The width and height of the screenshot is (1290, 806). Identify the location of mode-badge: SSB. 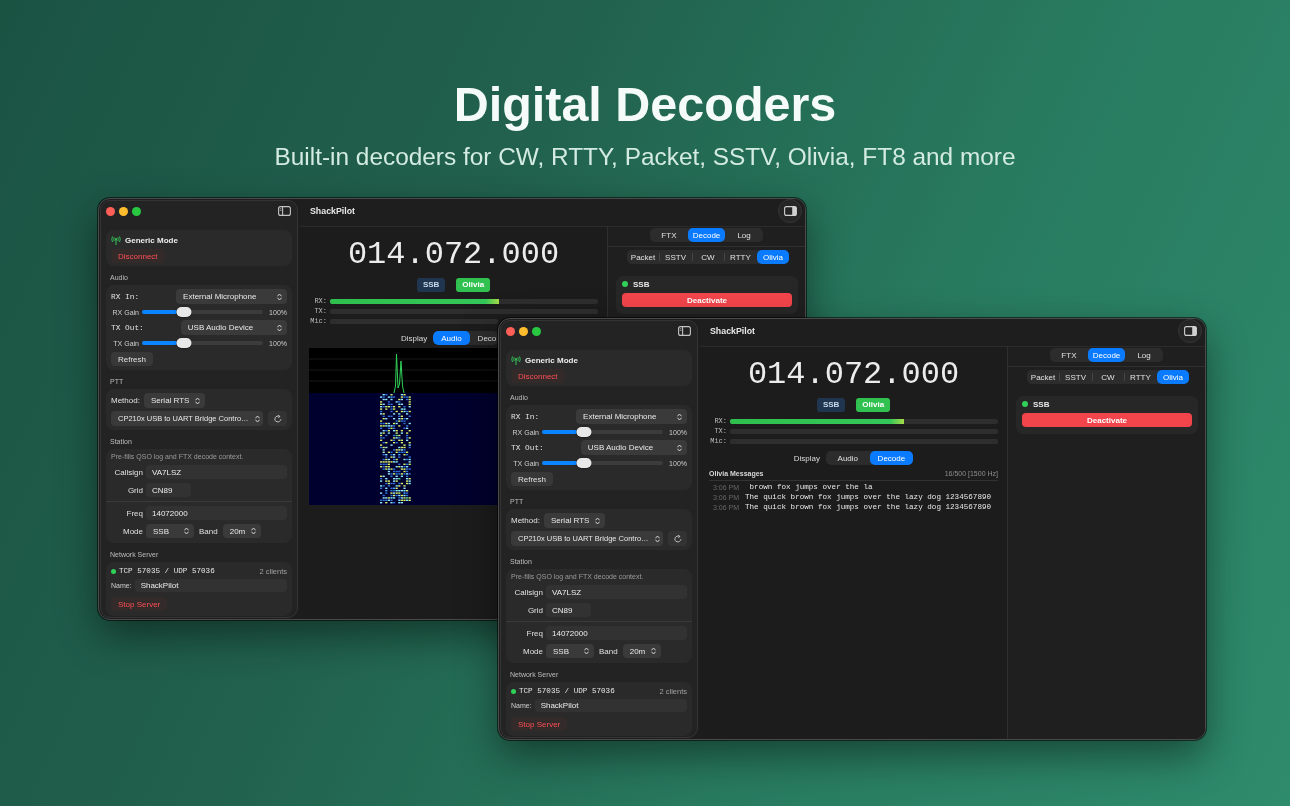
(431, 285).